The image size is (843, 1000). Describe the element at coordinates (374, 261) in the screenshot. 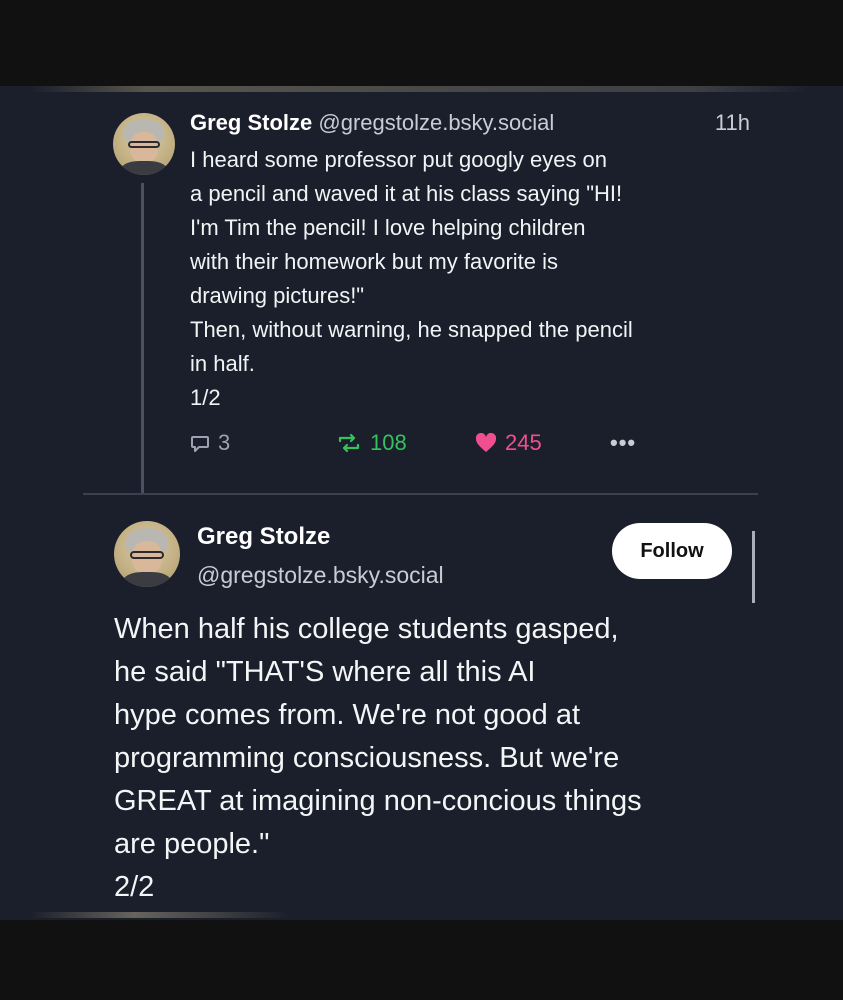

I see `post1-text-line: with their homework but my favorite is` at that location.